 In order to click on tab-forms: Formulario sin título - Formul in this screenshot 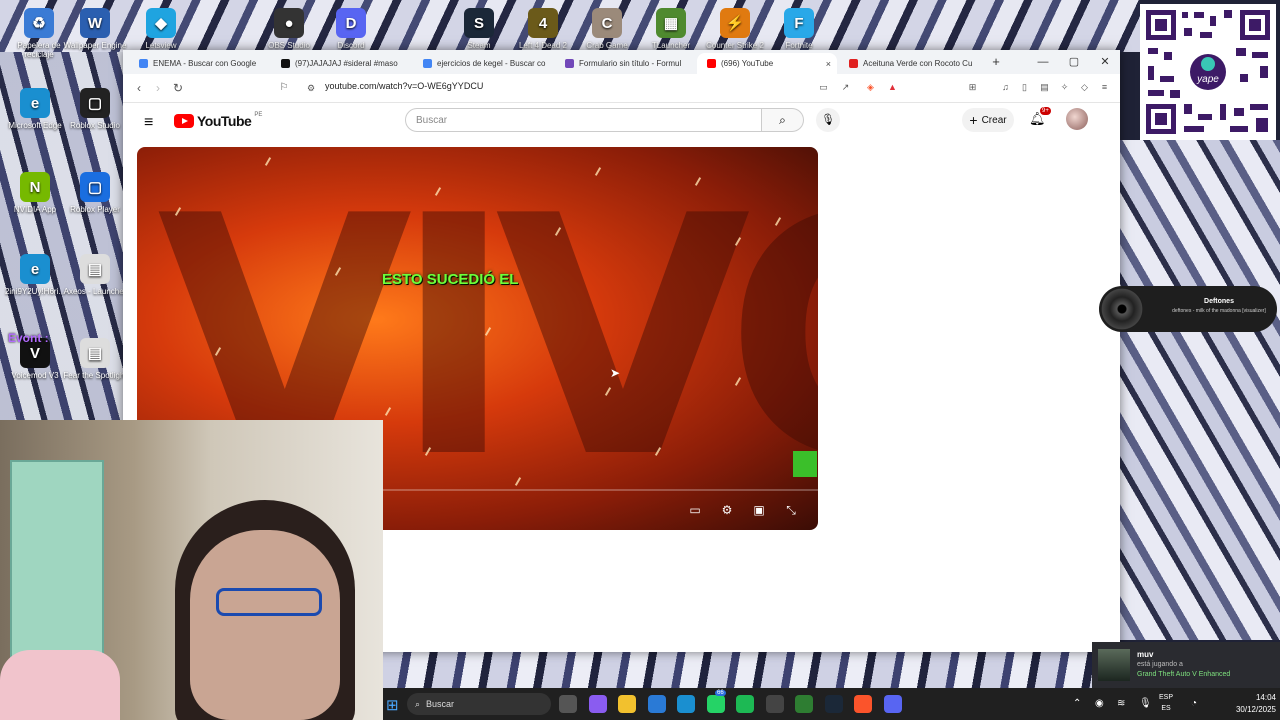, I will do `click(625, 63)`.